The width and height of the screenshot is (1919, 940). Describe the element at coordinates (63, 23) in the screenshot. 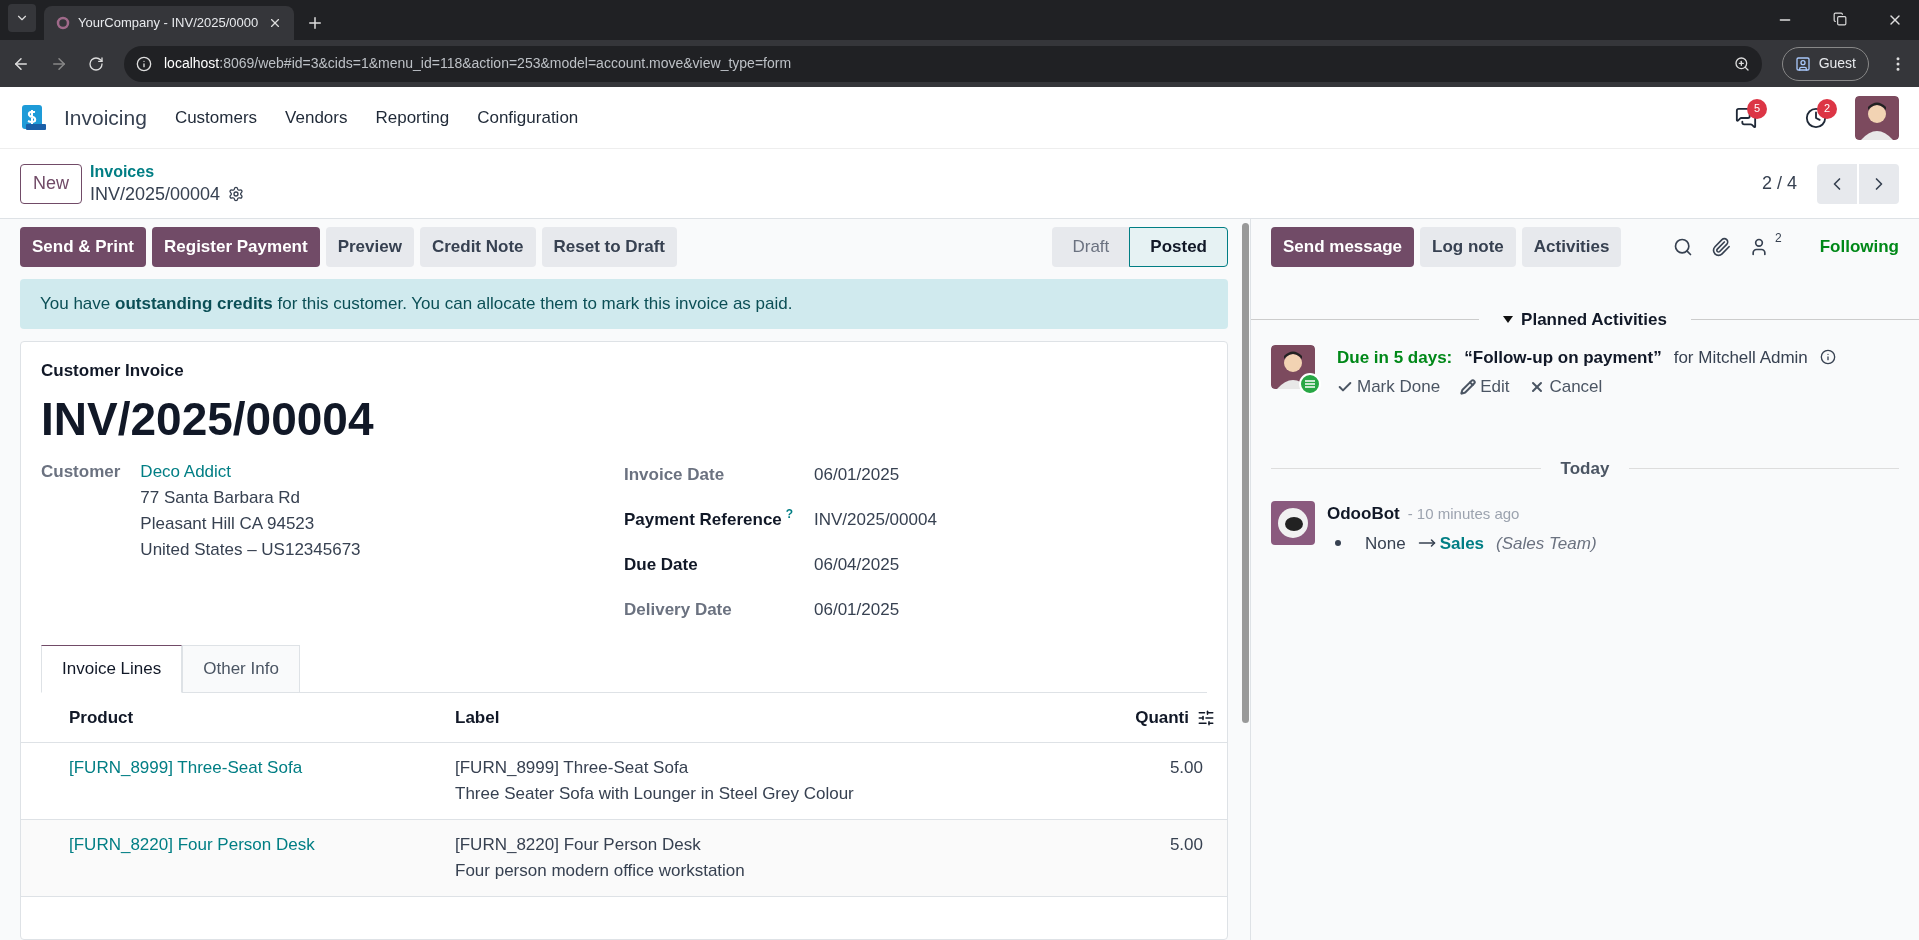

I see `site-icon` at that location.